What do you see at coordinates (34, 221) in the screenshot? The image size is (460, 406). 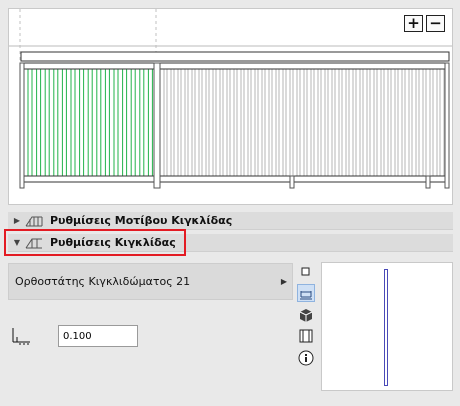 I see `railing-pattern-icon` at bounding box center [34, 221].